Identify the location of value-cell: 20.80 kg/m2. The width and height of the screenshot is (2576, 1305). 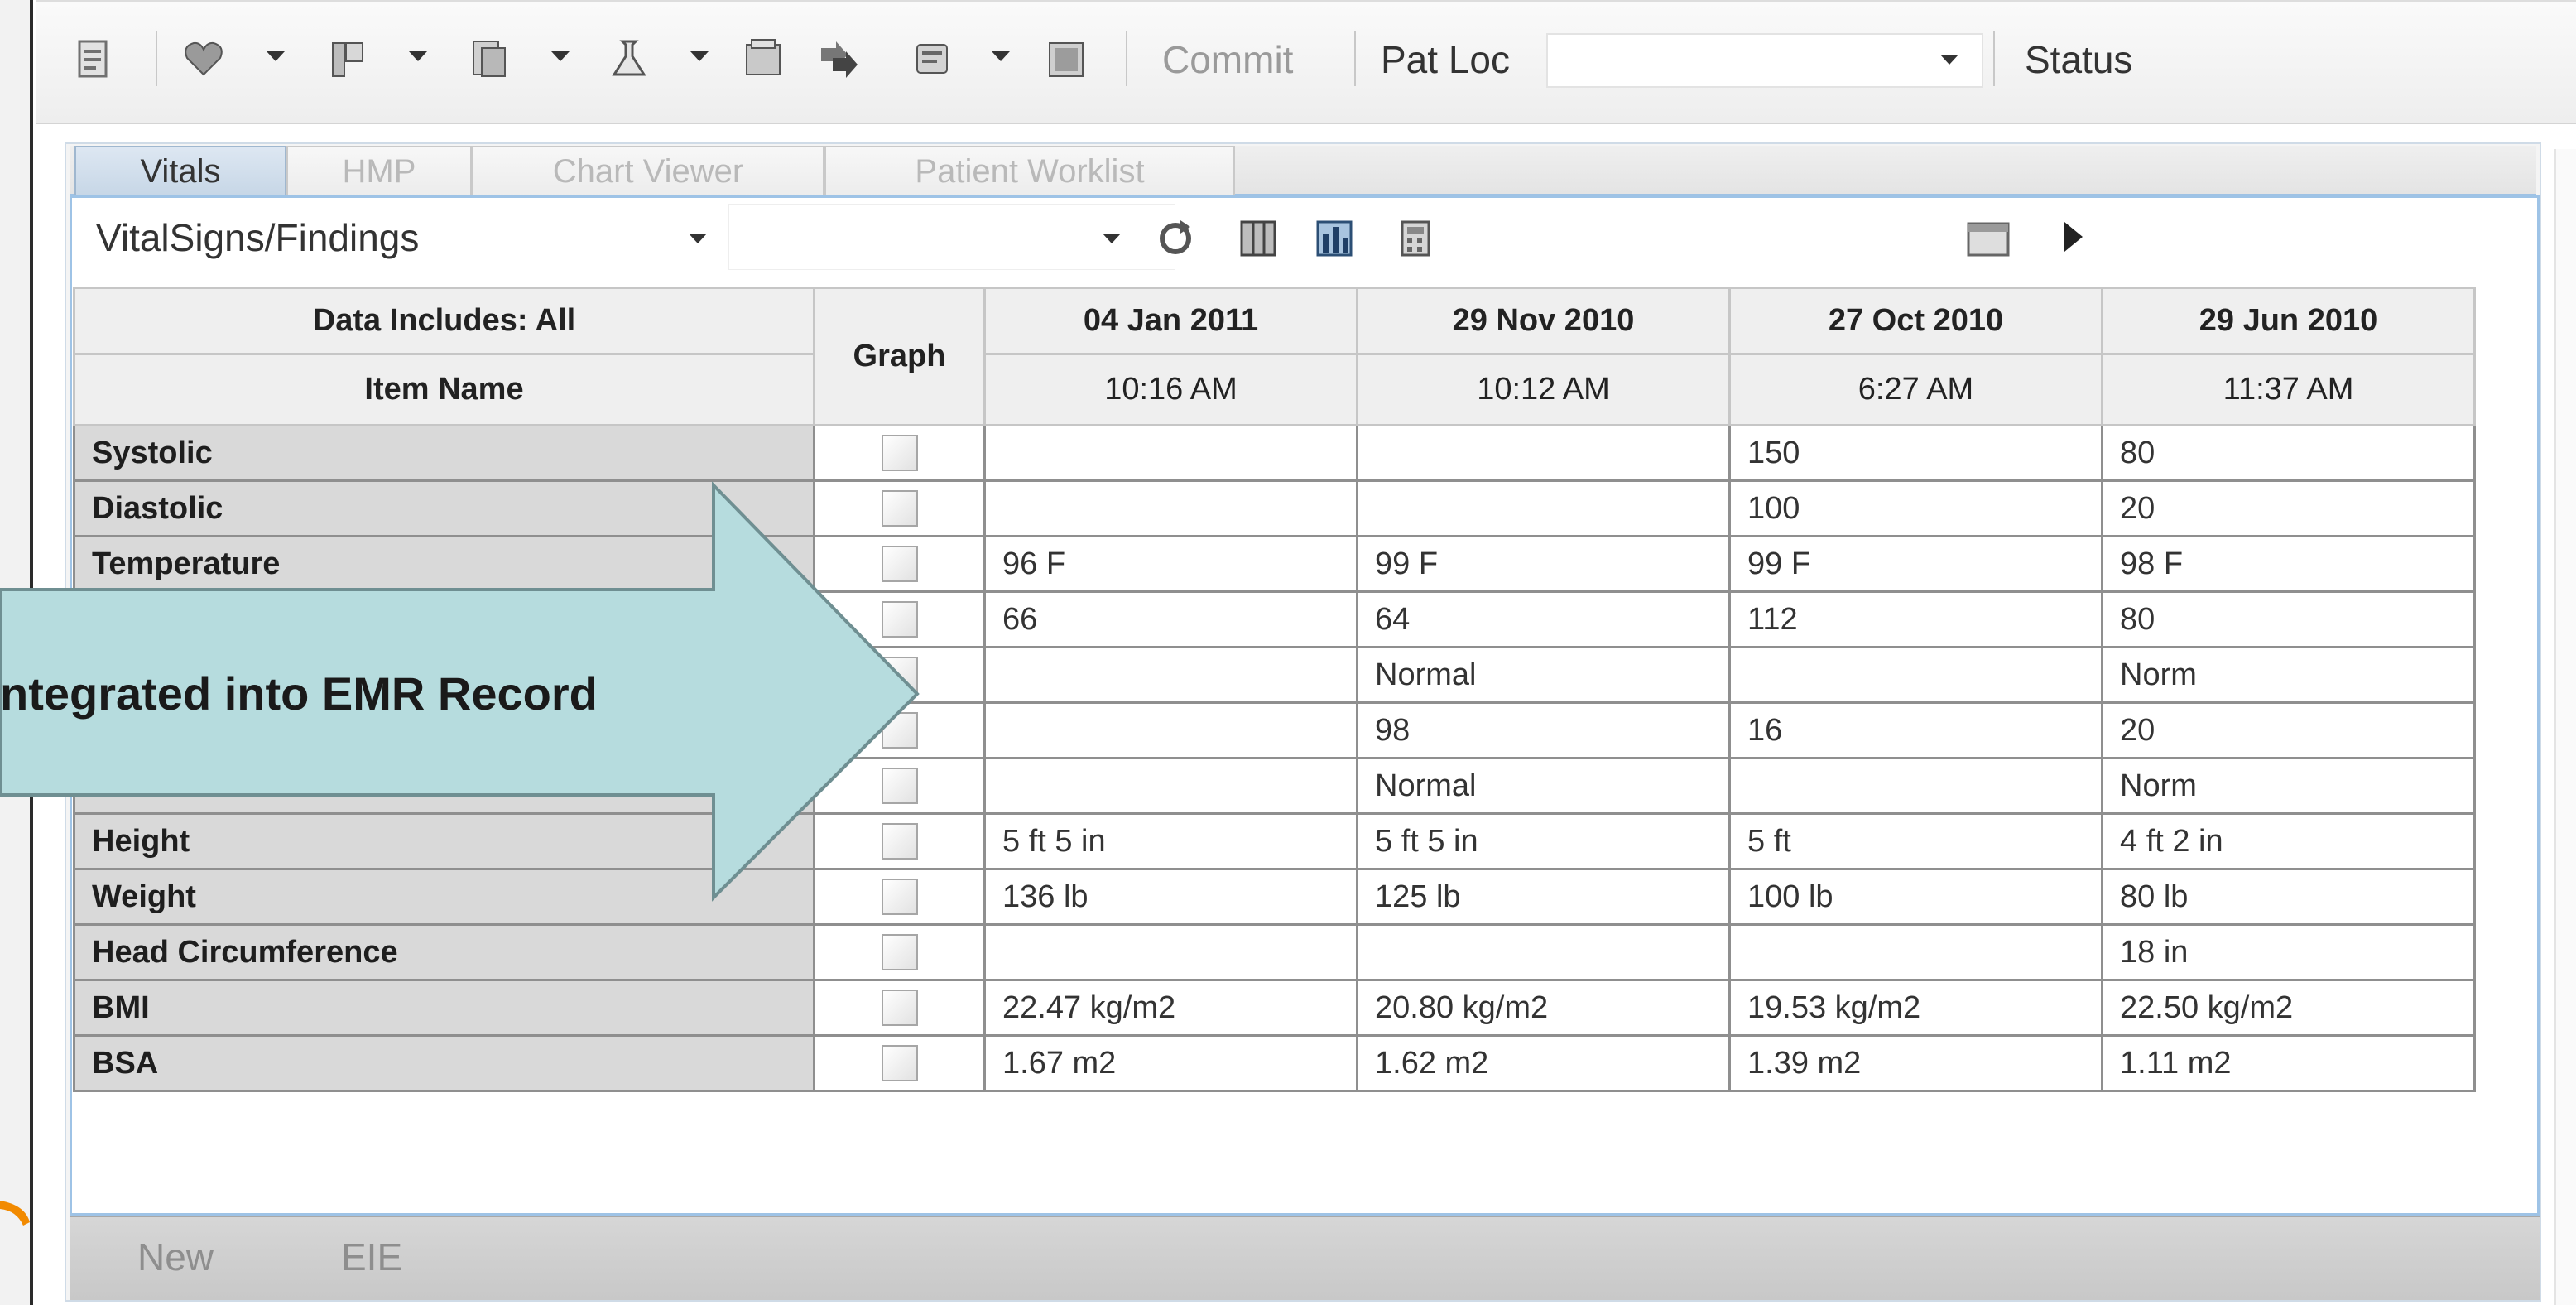
(1543, 1008).